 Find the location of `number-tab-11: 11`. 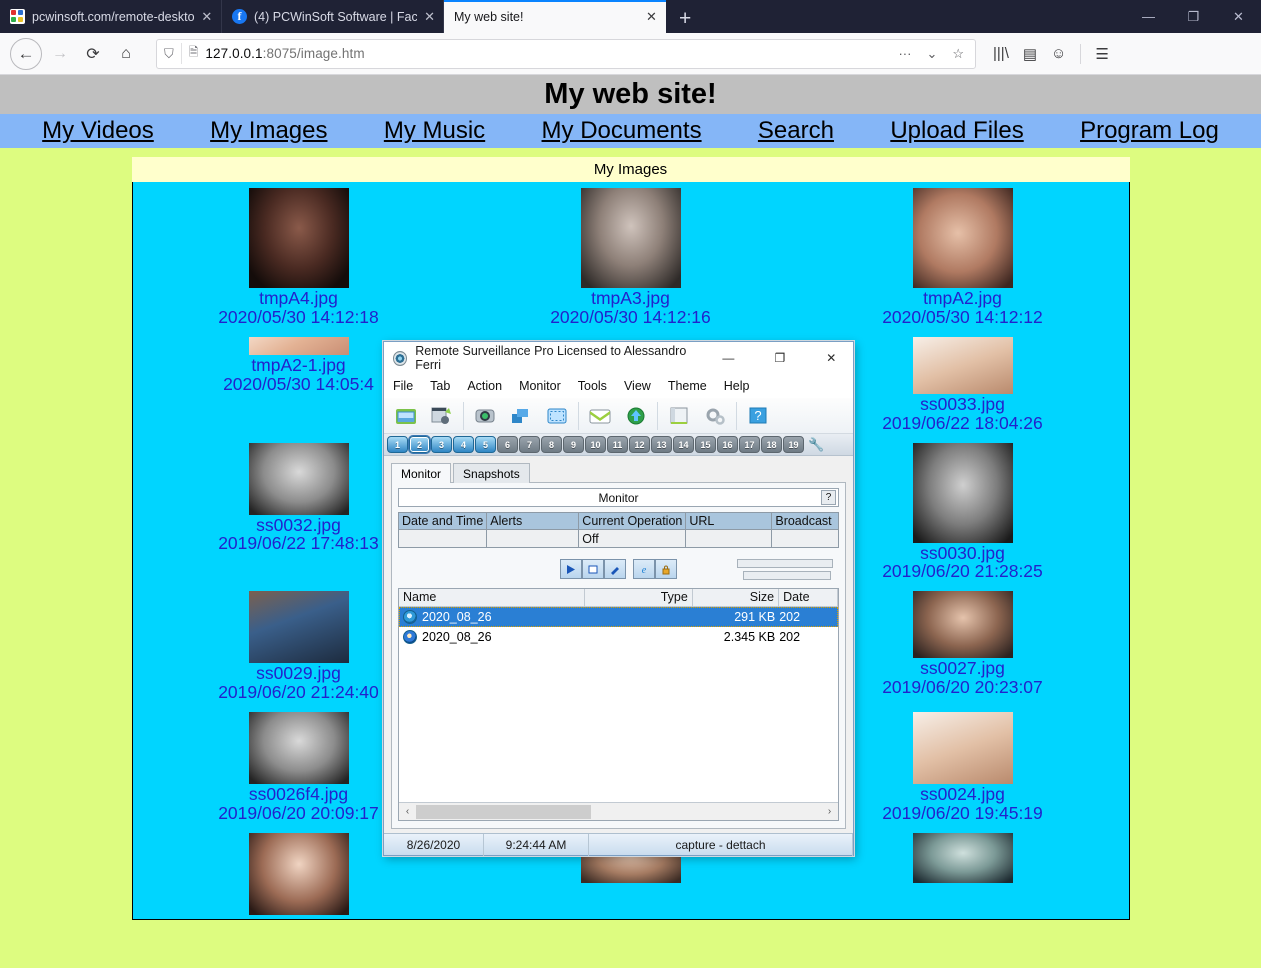

number-tab-11: 11 is located at coordinates (617, 444).